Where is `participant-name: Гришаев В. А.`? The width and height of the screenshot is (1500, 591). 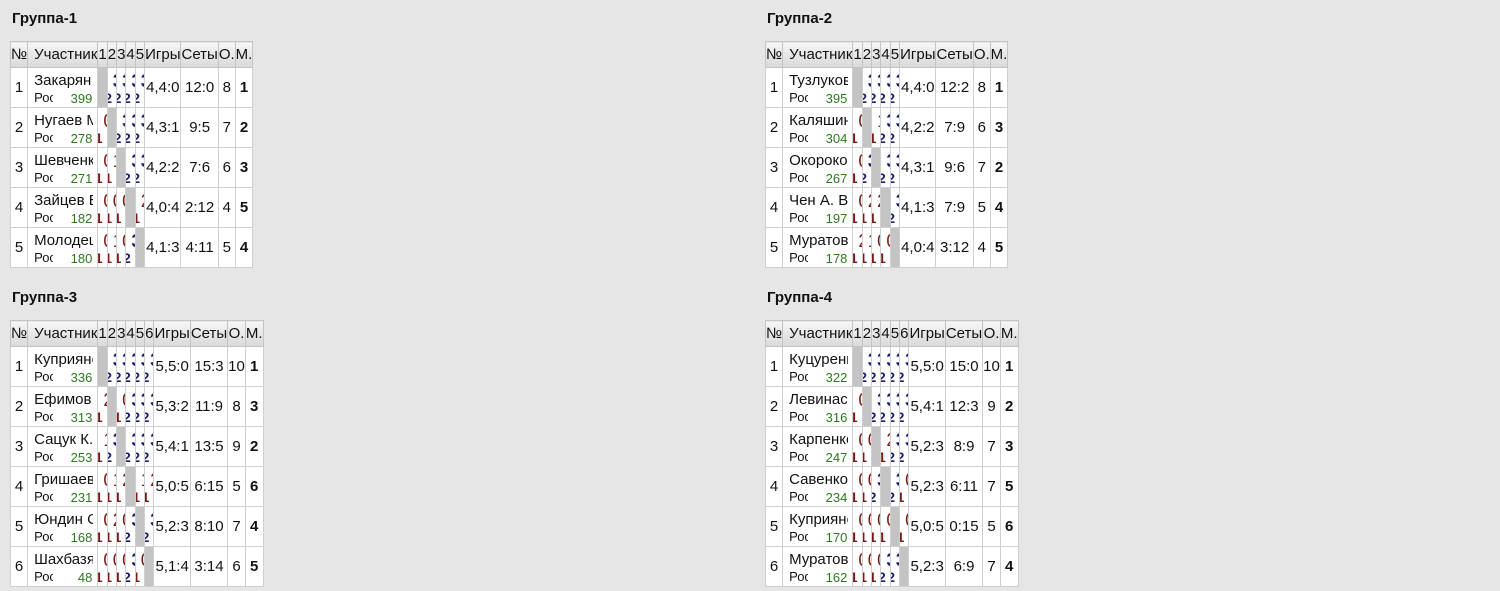
participant-name: Гришаев В. А. is located at coordinates (63, 479).